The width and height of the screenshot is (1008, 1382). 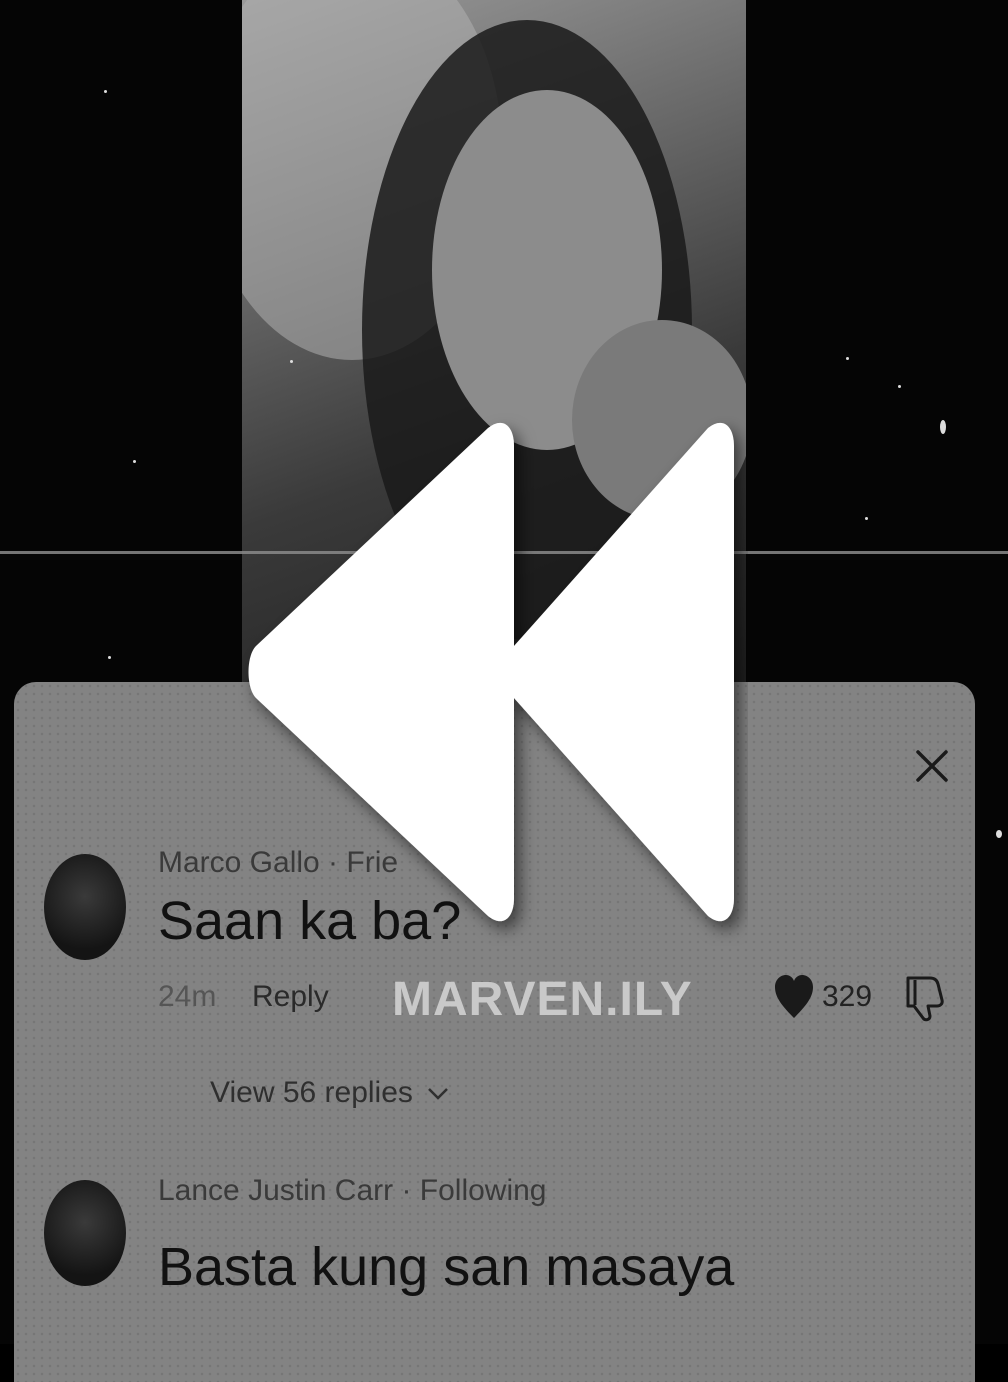 I want to click on reply-button: Reply, so click(x=290, y=997).